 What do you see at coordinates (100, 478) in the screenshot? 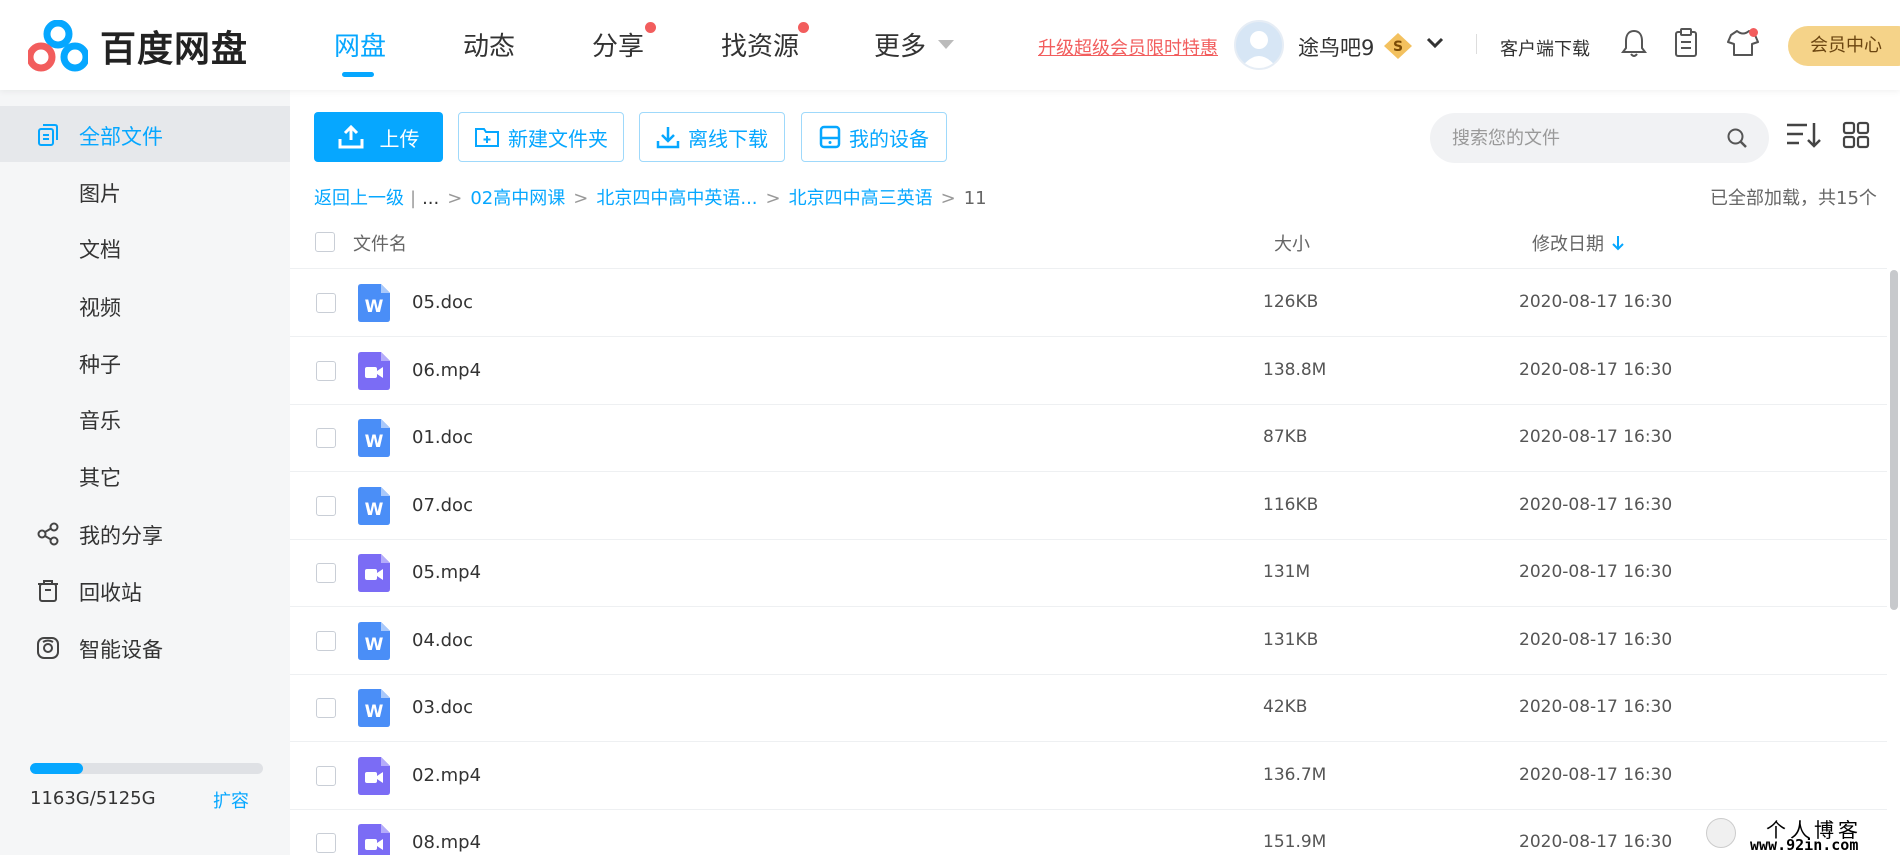
I see `sidebar-item-label: 其它` at bounding box center [100, 478].